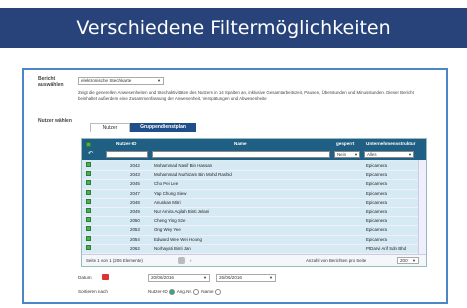 This screenshot has height=308, width=467. I want to click on report-label: Bericht auswählen, so click(51, 82).